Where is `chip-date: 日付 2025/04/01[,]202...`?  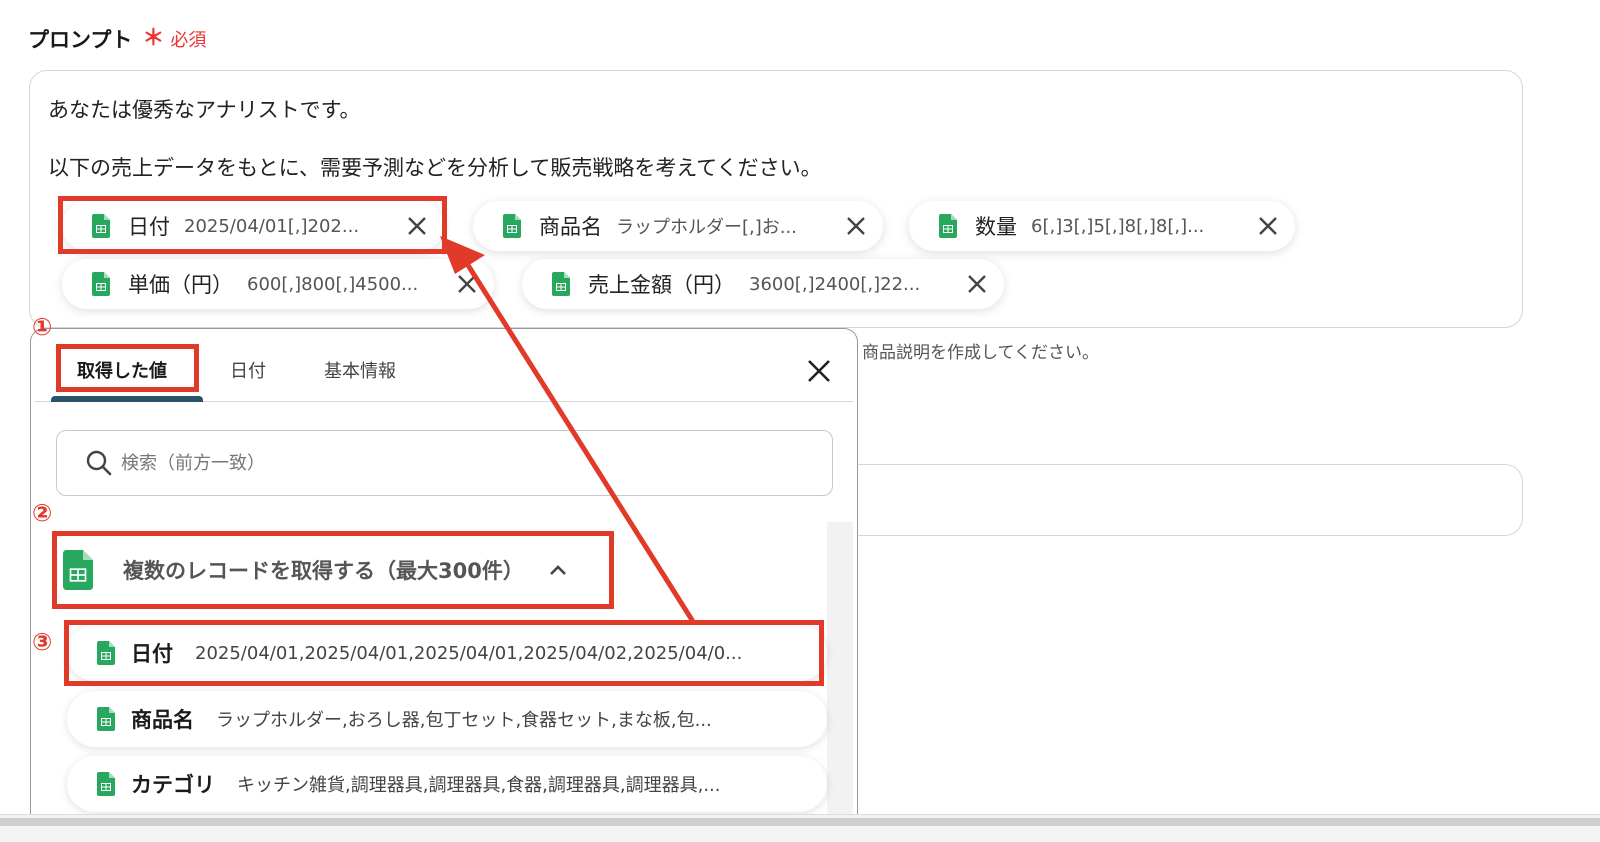
chip-date: 日付 2025/04/01[,]202... is located at coordinates (253, 226).